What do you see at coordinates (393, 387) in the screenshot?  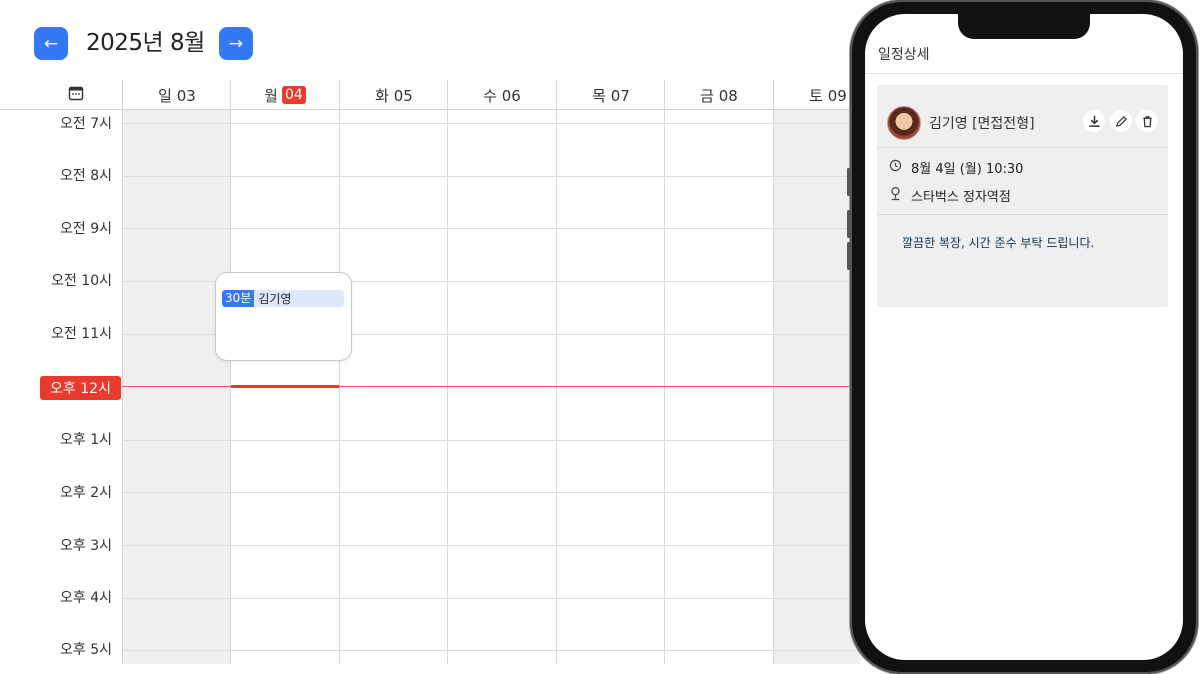 I see `day-column-tue` at bounding box center [393, 387].